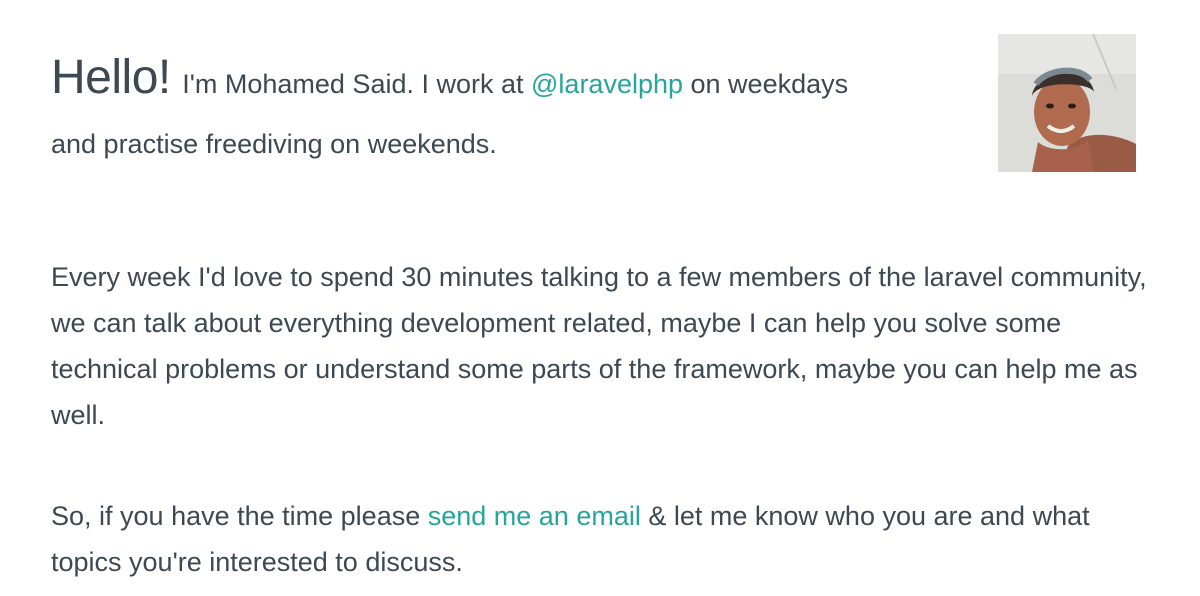  Describe the element at coordinates (534, 516) in the screenshot. I see `send-email-link: send me an email` at that location.